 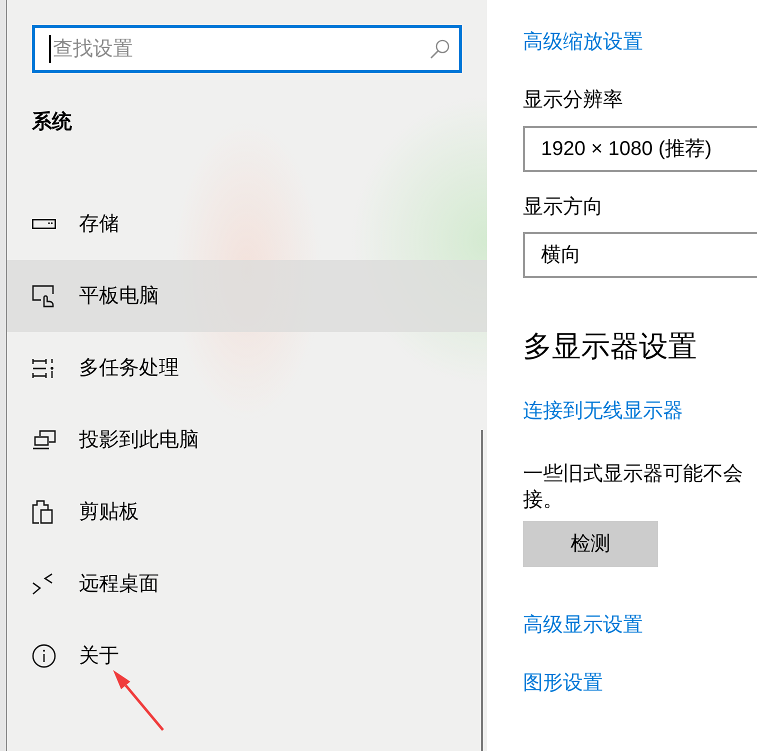 I want to click on laptop-screen-icon, so click(x=44, y=440).